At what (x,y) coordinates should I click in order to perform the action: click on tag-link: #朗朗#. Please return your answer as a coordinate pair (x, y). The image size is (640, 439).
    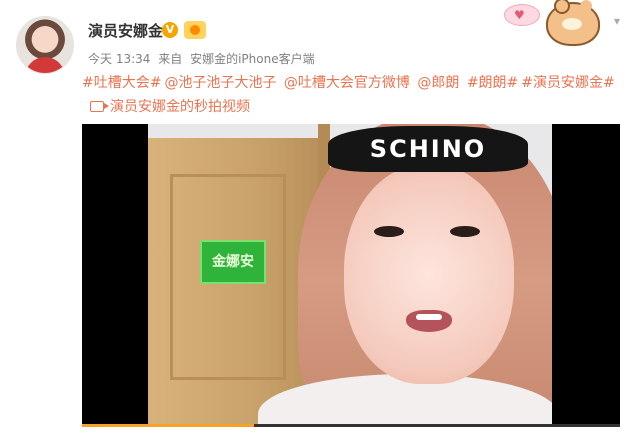
    Looking at the image, I should click on (492, 83).